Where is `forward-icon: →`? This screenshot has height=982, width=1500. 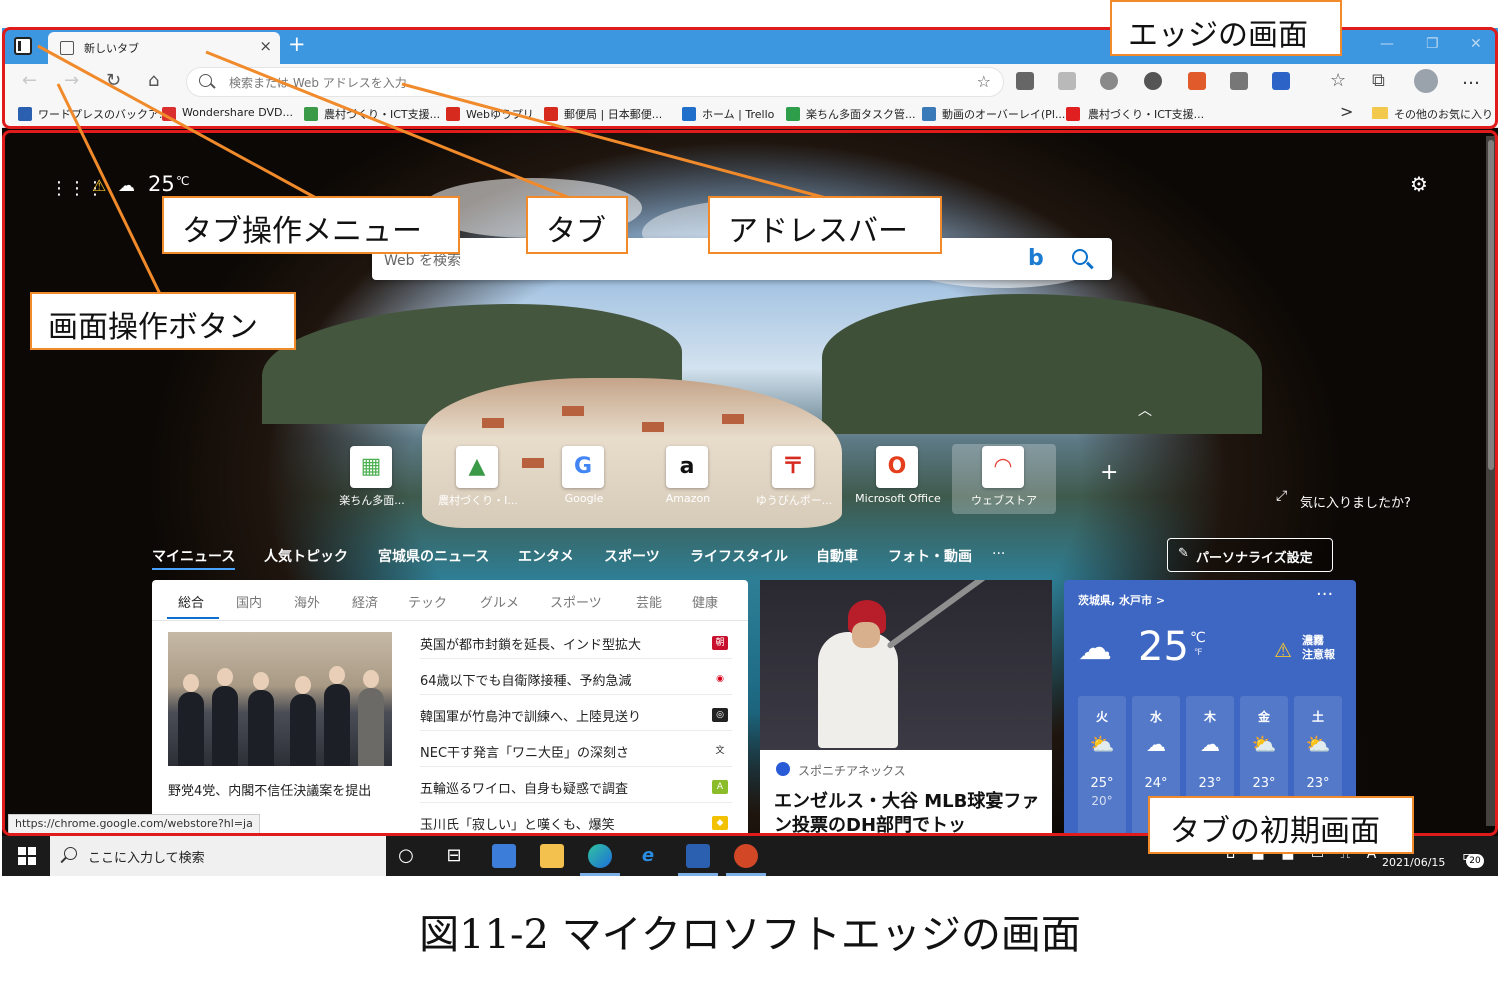
forward-icon: → is located at coordinates (71, 80).